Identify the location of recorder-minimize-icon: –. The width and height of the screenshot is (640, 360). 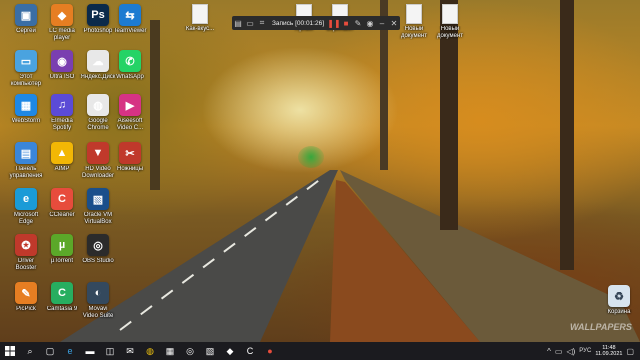
(382, 23).